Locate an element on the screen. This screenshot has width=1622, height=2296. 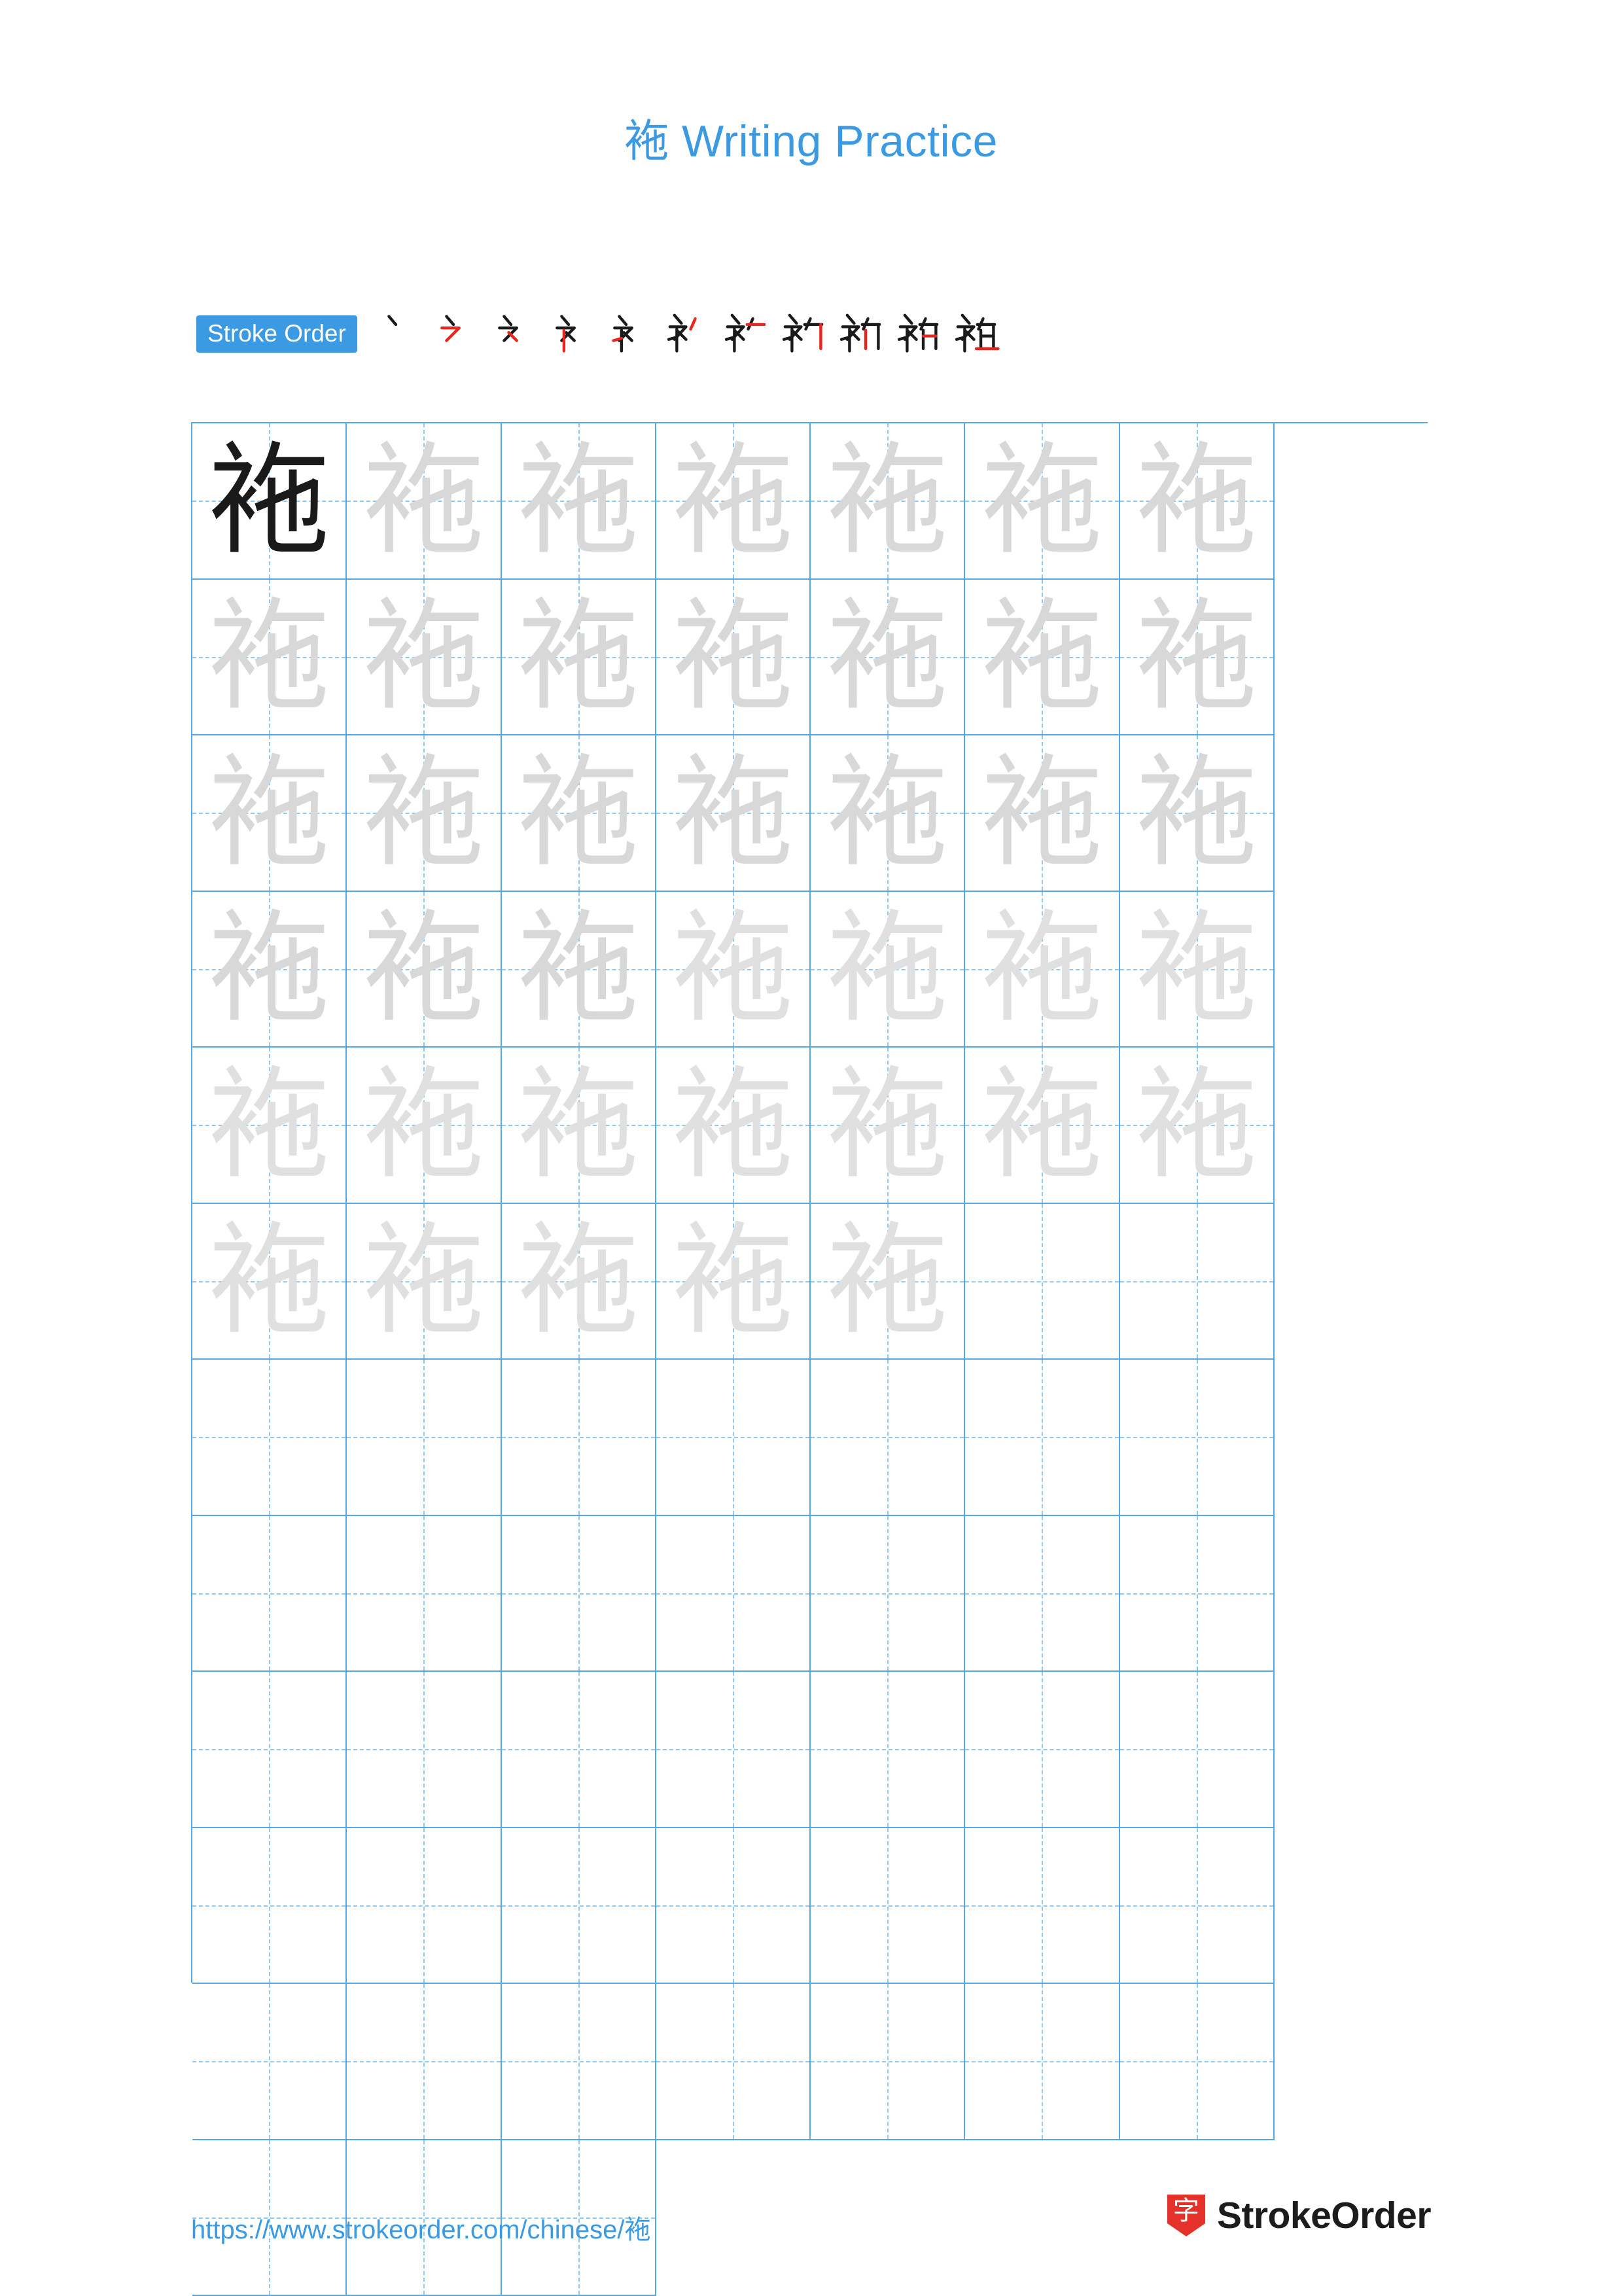
page-title-suffix: Writing Practice is located at coordinates (834, 141).